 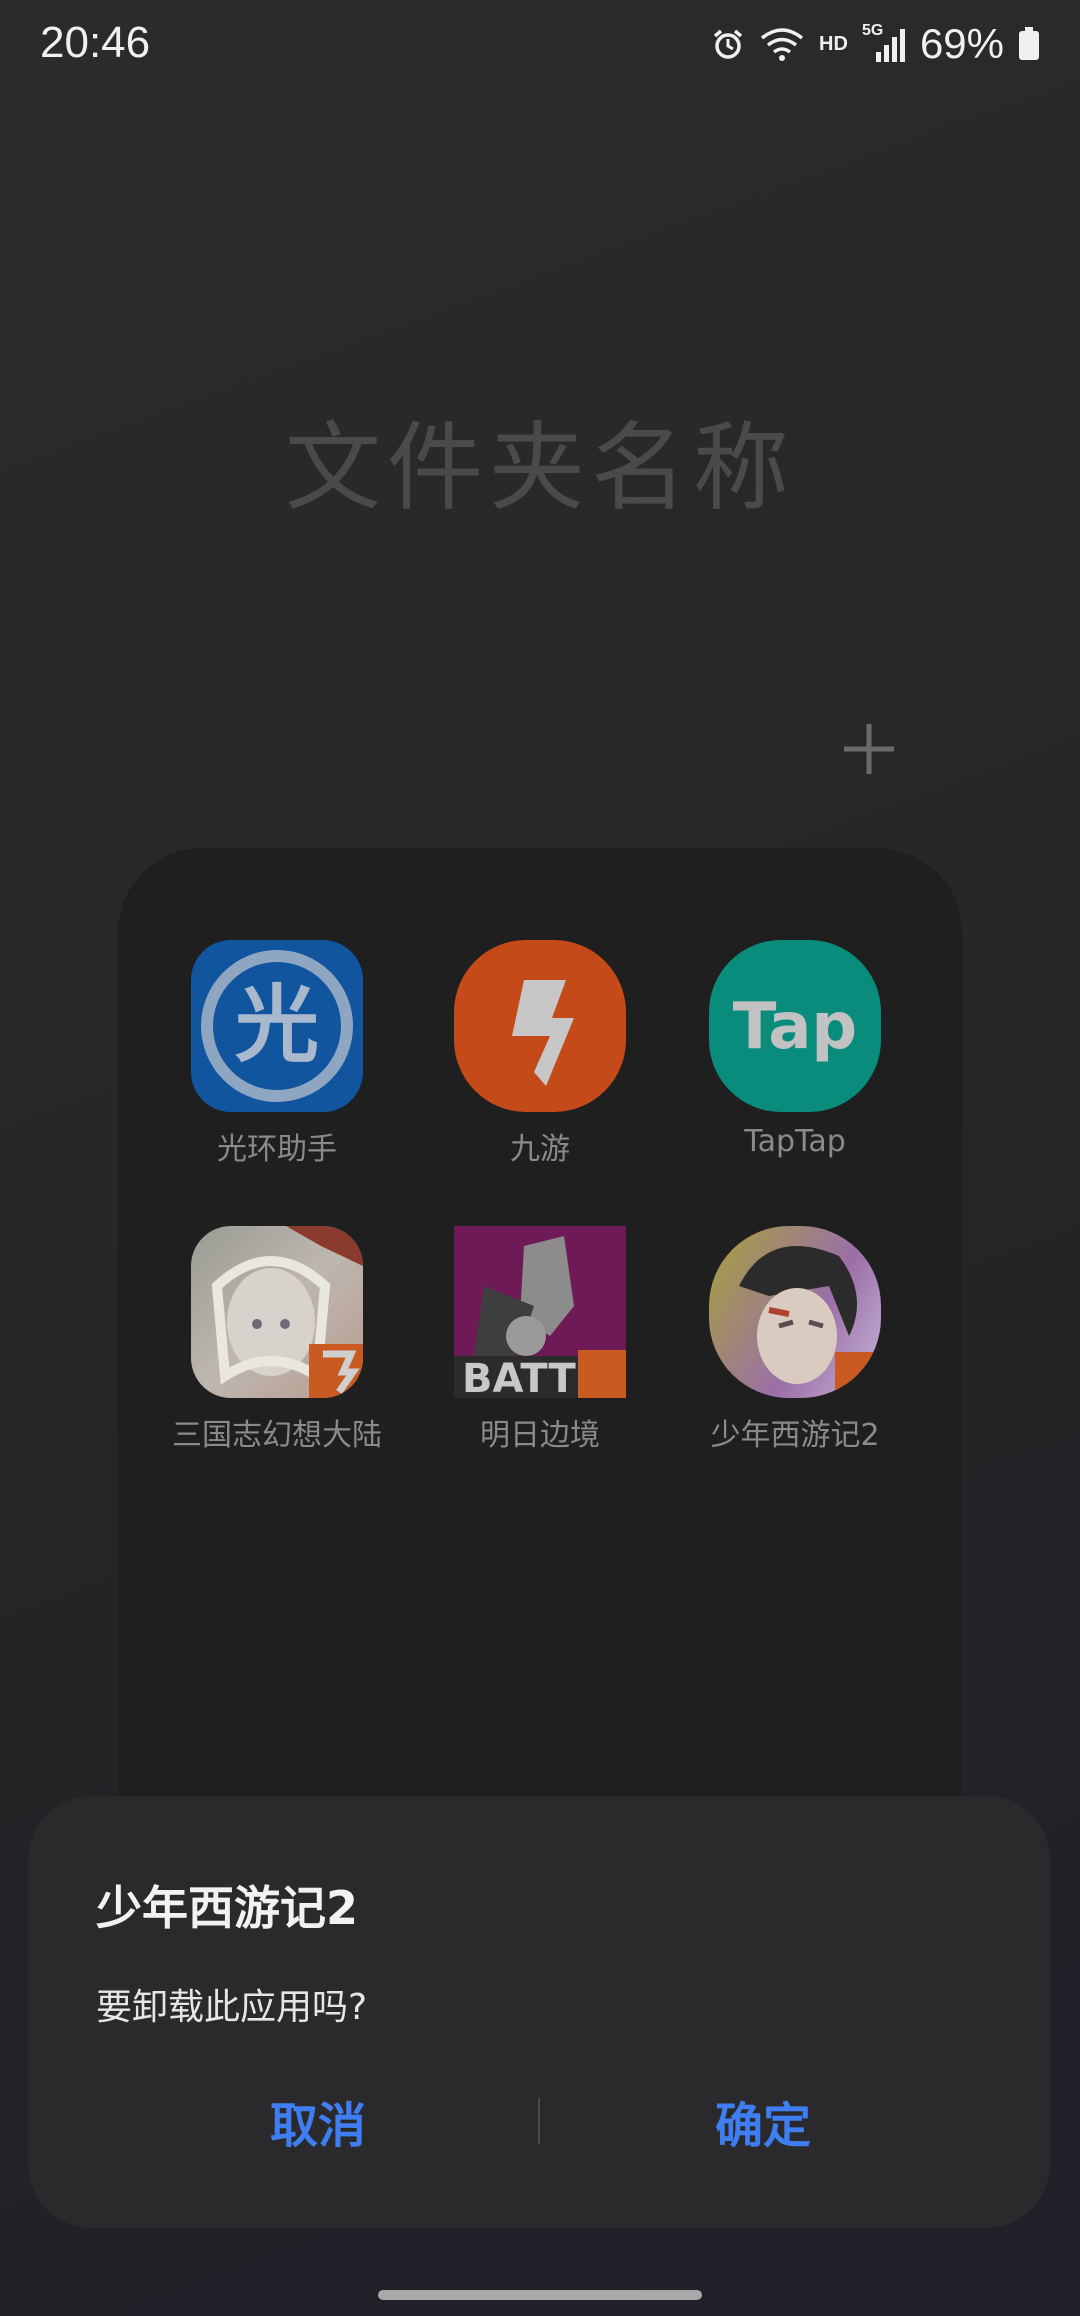 I want to click on app-label: TapTap, so click(x=795, y=1141).